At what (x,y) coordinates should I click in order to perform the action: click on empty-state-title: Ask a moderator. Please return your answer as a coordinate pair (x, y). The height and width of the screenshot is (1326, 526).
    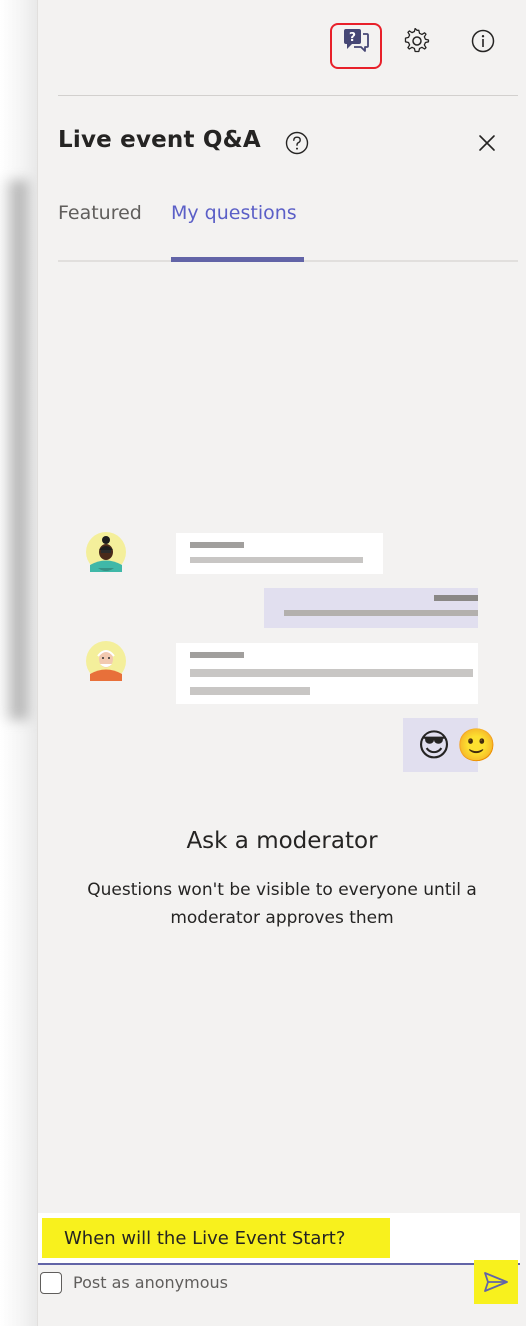
    Looking at the image, I should click on (282, 841).